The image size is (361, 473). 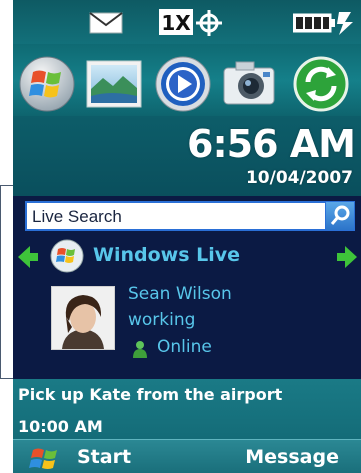 I want to click on windows-live-logo-icon, so click(x=67, y=258).